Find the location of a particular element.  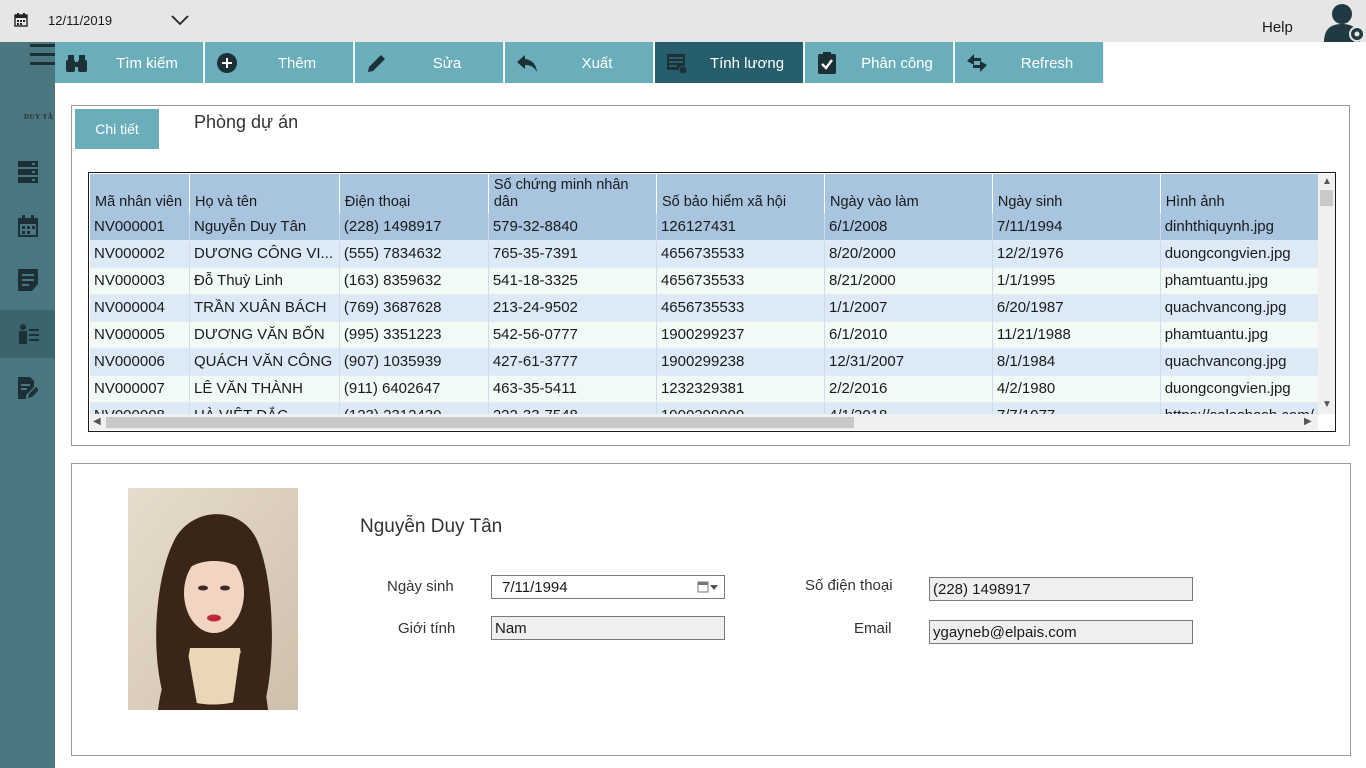

table-cell: 579-32-8840 is located at coordinates (572, 227).